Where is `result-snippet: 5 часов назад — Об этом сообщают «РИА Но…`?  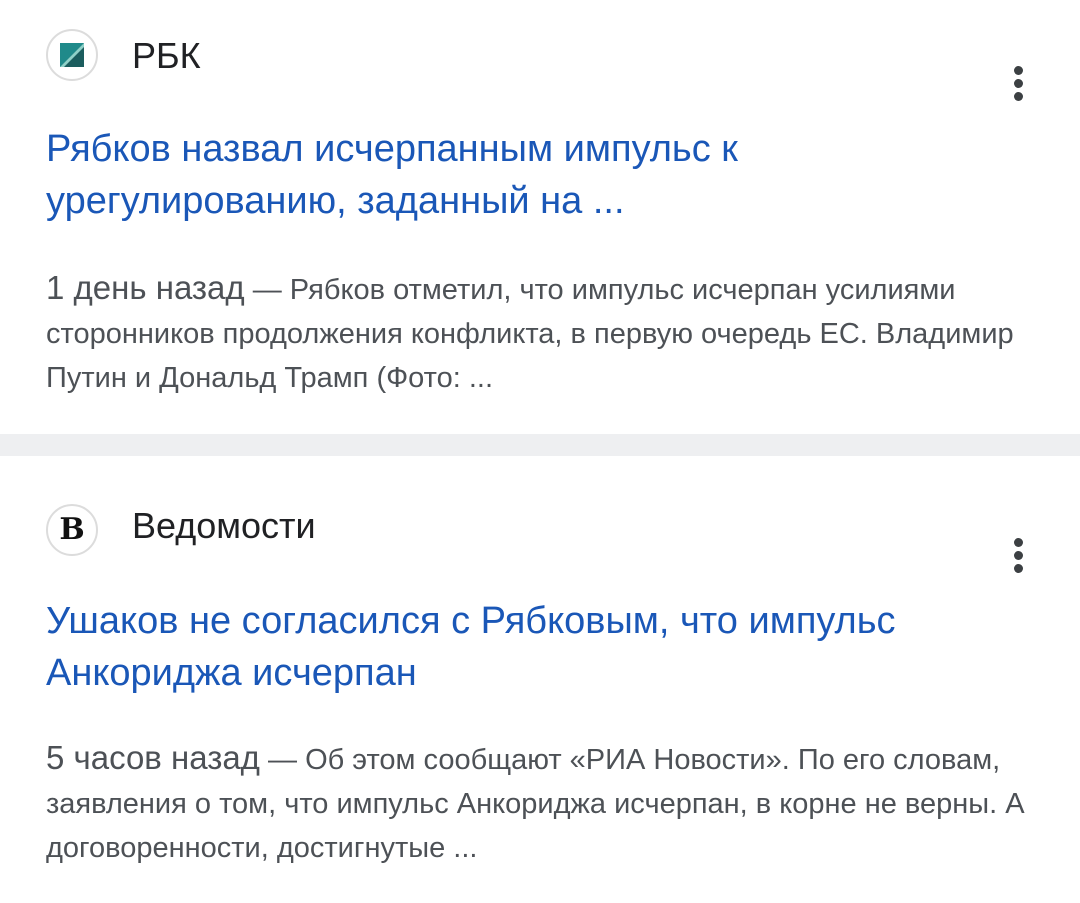 result-snippet: 5 часов назад — Об этом сообщают «РИА Но… is located at coordinates (541, 803).